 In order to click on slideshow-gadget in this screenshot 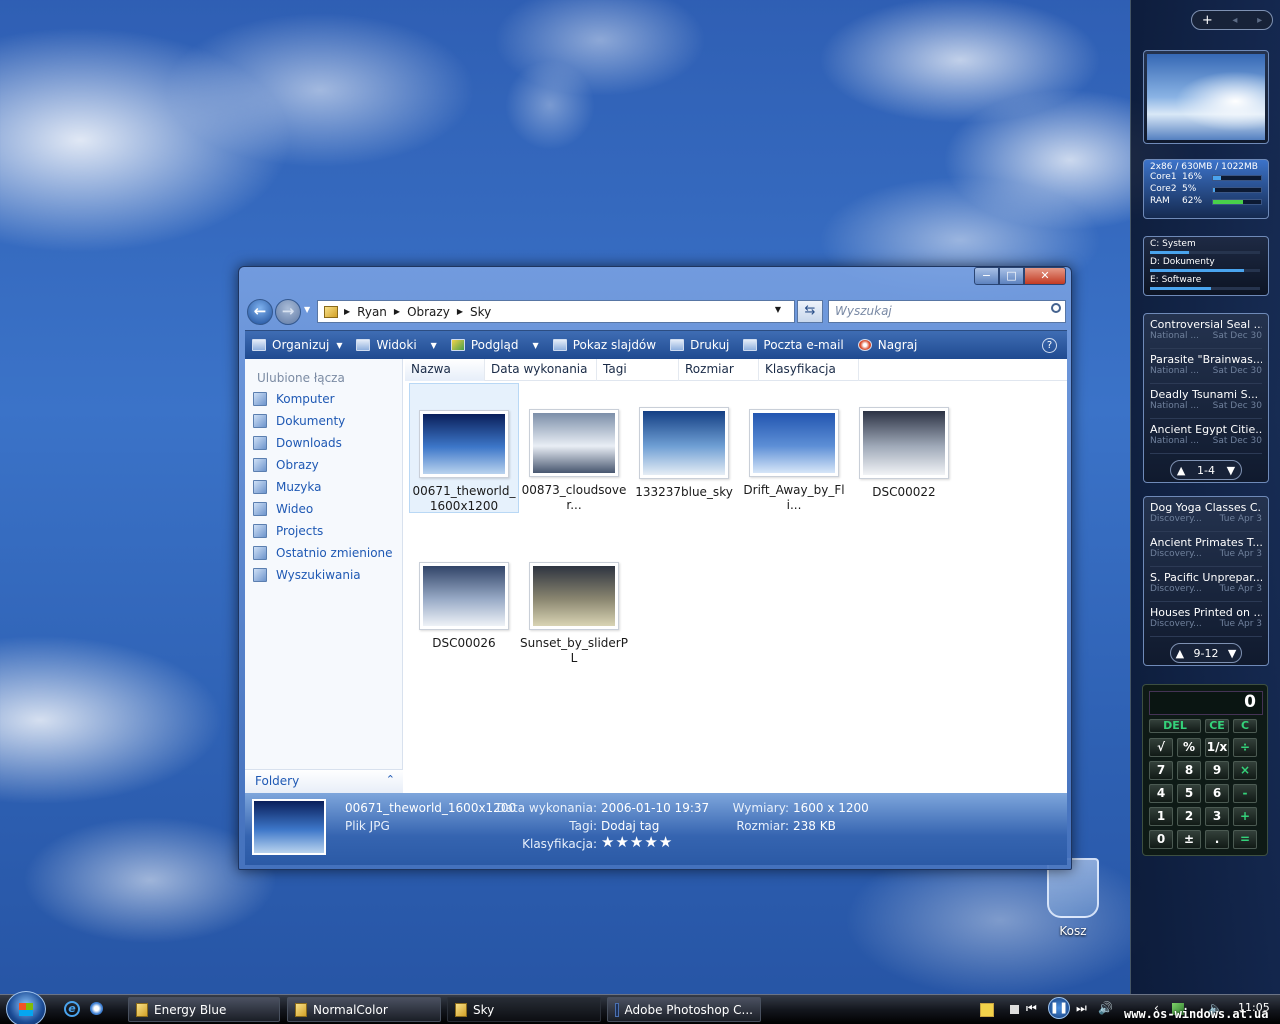, I will do `click(1206, 97)`.